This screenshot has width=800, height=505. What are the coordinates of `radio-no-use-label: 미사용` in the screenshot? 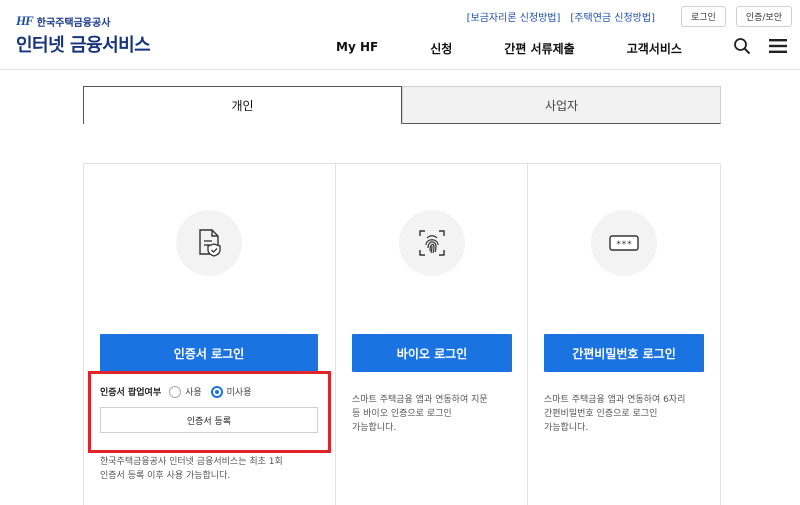 It's located at (239, 391).